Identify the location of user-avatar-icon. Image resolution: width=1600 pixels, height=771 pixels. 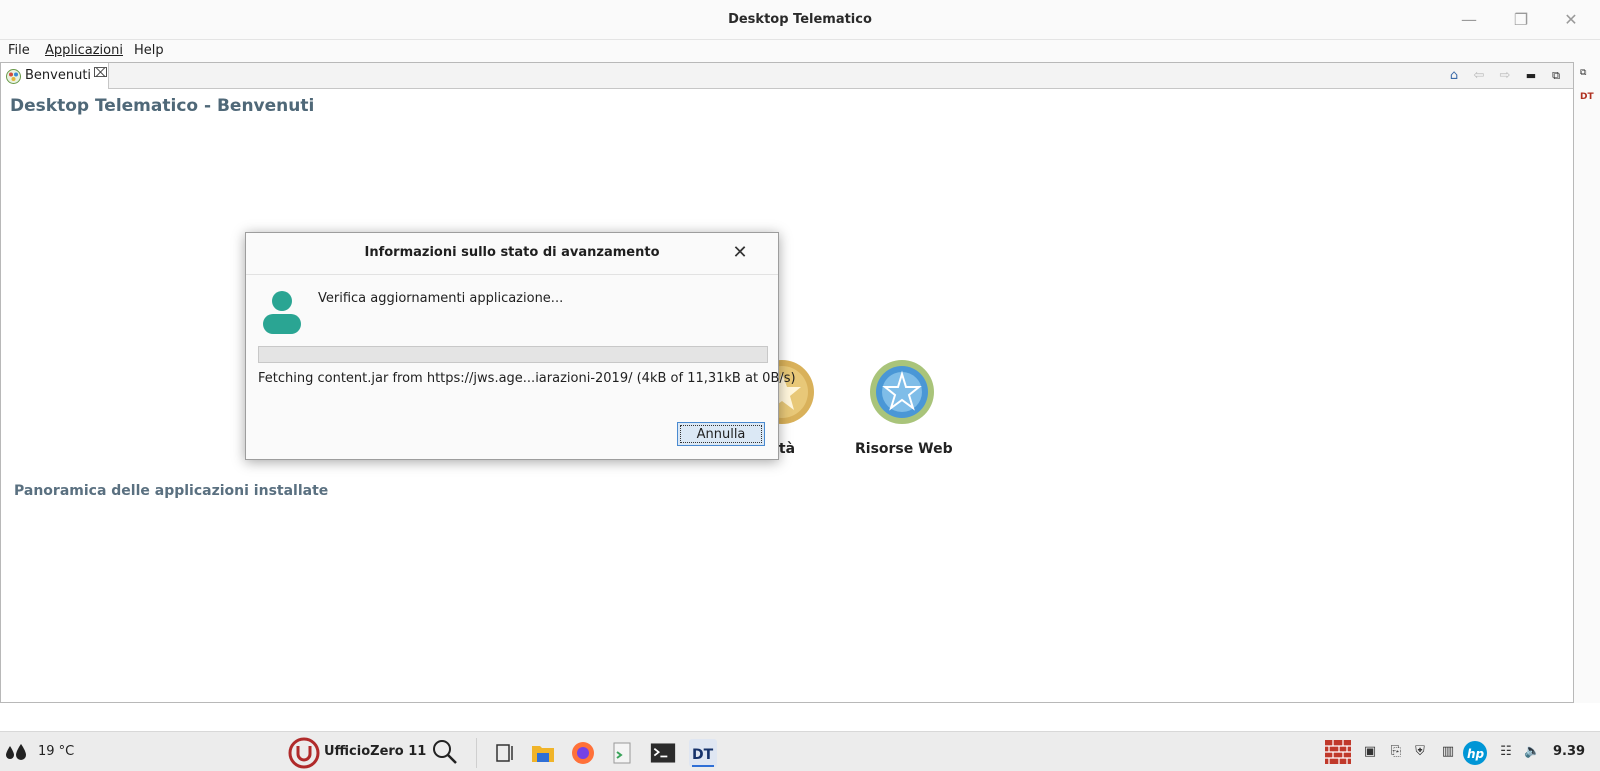
(282, 312).